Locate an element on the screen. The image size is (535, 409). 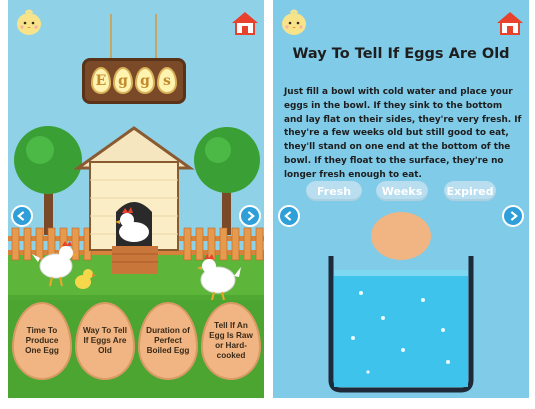
tab-fresh: Fresh is located at coordinates (334, 191).